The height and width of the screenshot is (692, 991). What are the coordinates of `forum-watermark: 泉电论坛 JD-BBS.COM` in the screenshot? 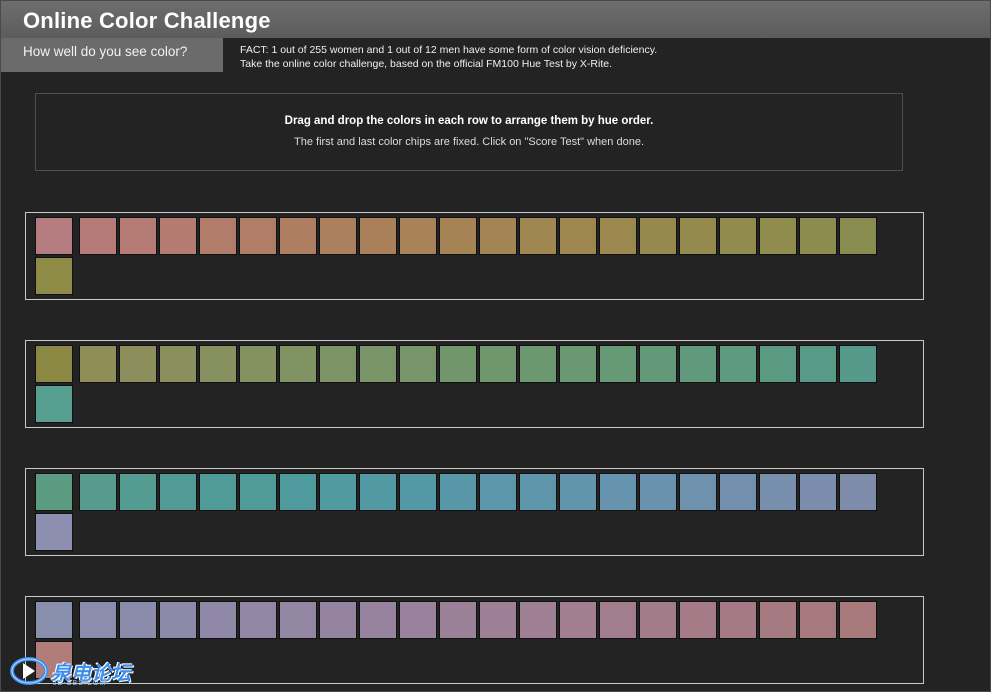 It's located at (71, 671).